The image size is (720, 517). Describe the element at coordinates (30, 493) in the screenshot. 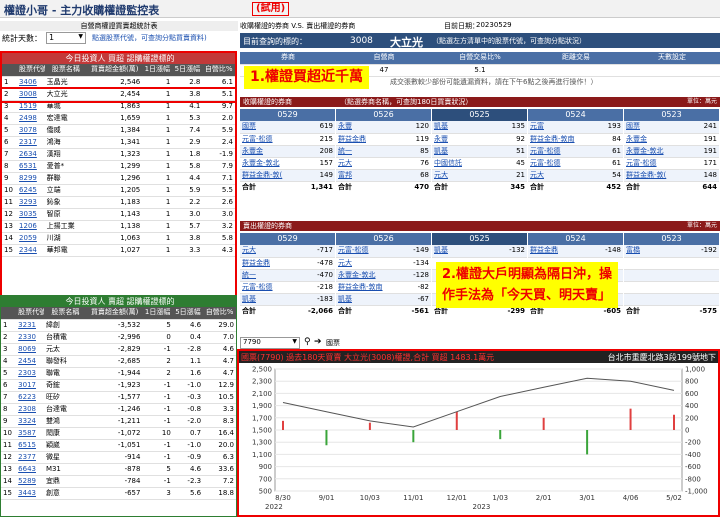

I see `stock-code-link: 3443` at that location.